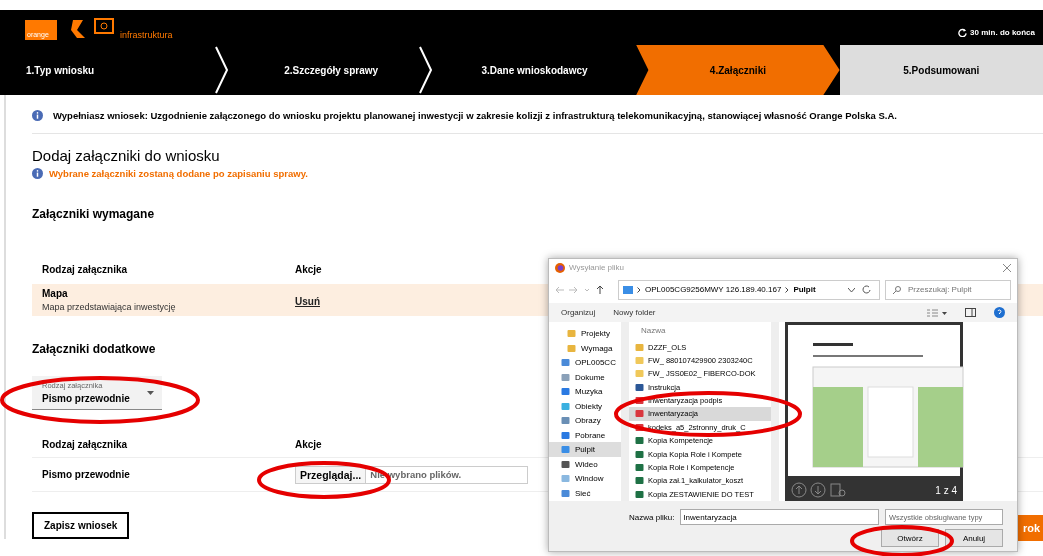 The width and height of the screenshot is (1043, 556). I want to click on toolbar-button: Organizuj, so click(578, 313).